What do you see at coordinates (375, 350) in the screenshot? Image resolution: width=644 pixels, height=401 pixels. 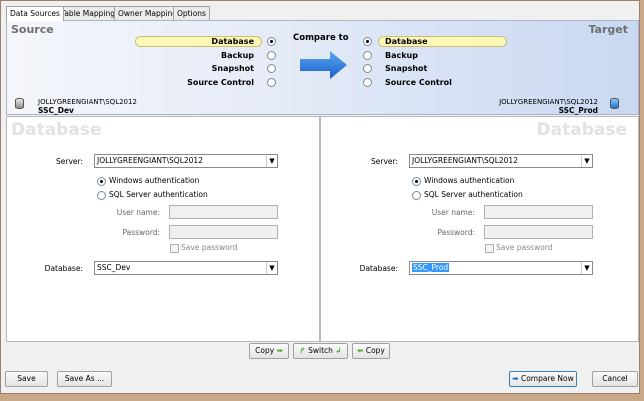 I see `copy-left-label: Copy` at bounding box center [375, 350].